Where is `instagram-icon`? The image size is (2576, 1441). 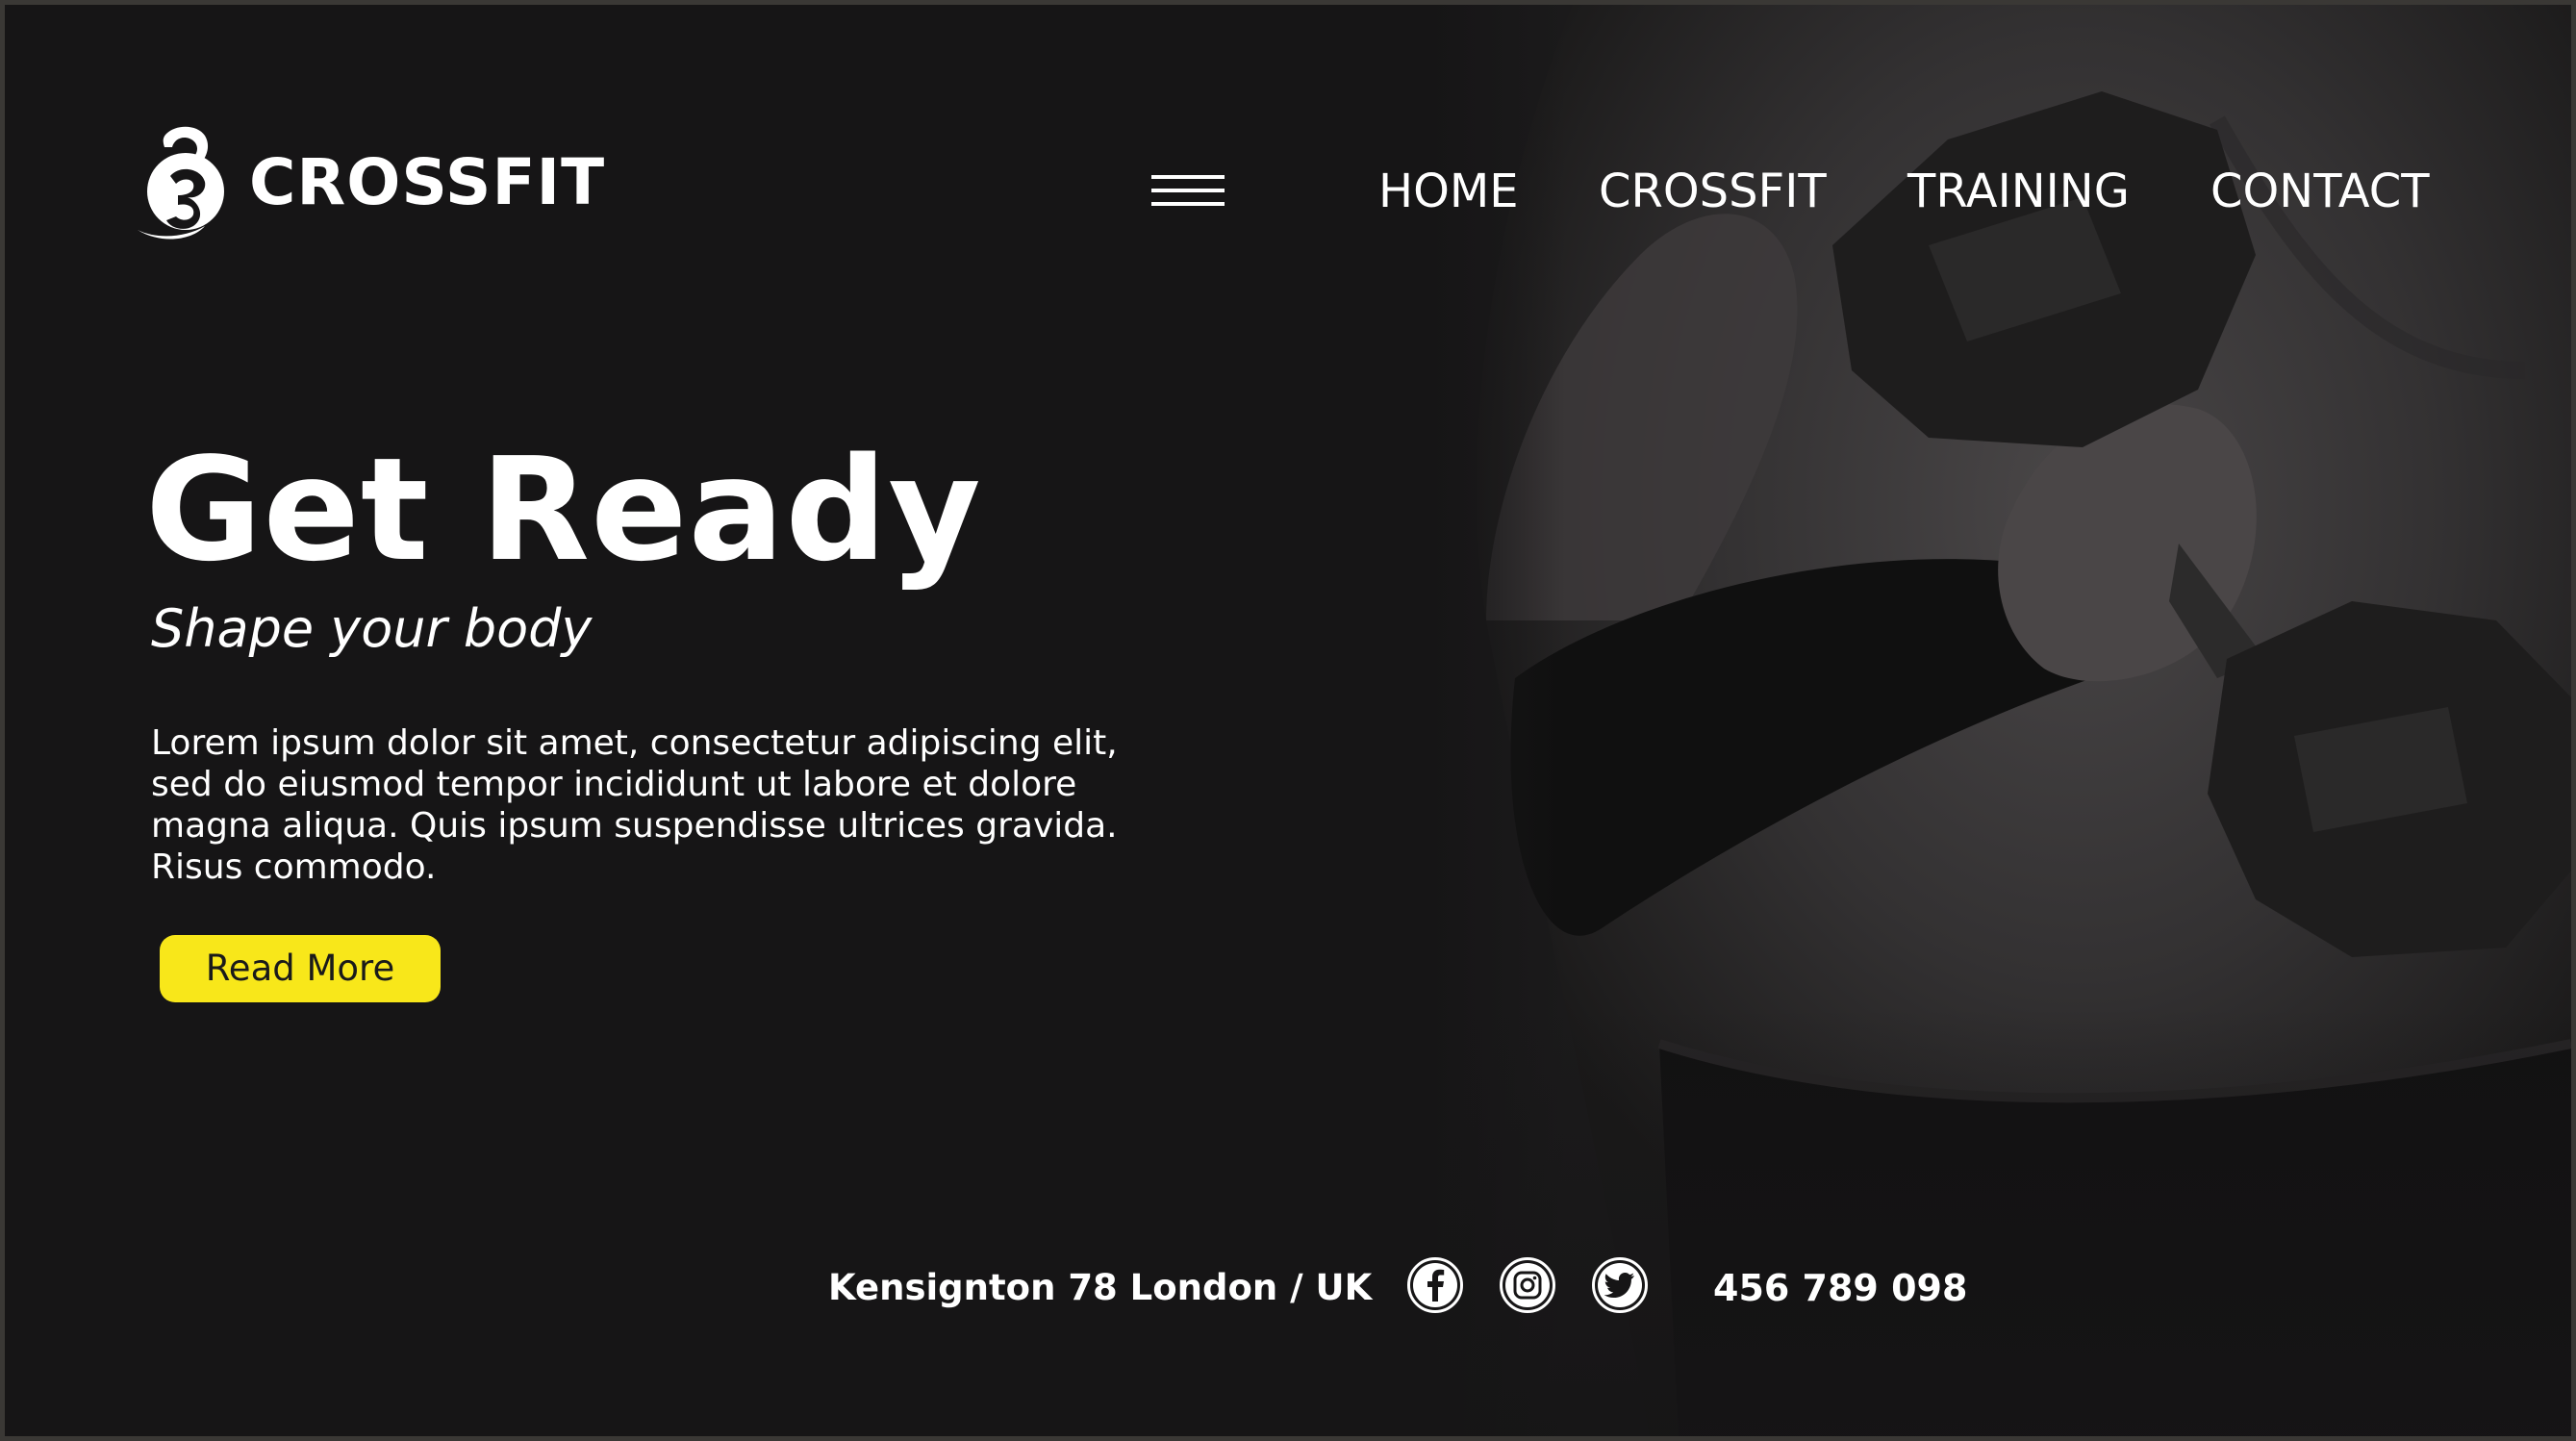
instagram-icon is located at coordinates (1528, 1285).